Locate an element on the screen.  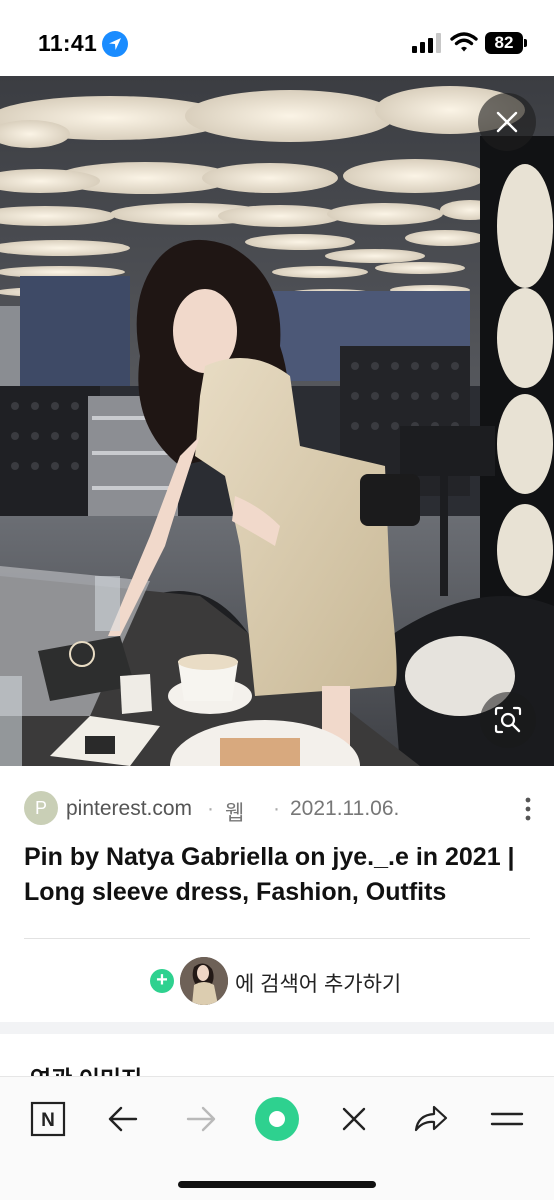
green-dot-button is located at coordinates (277, 1119).